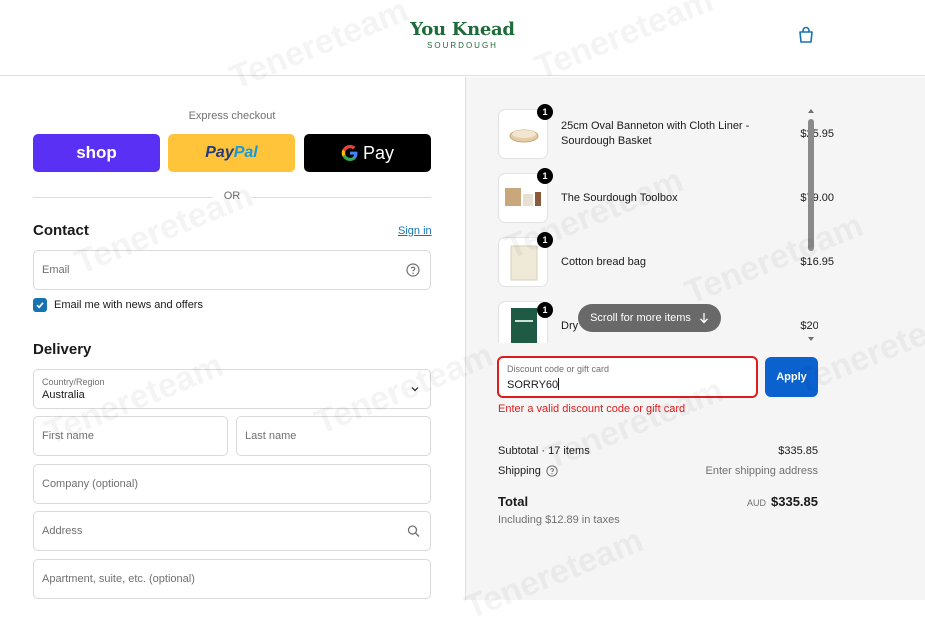  I want to click on newsletter-checkbox, so click(40, 305).